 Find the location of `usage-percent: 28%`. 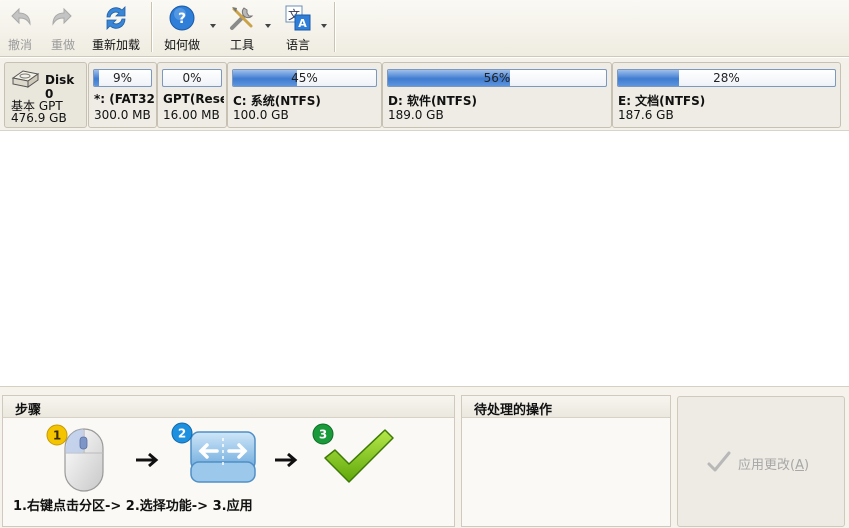

usage-percent: 28% is located at coordinates (726, 78).